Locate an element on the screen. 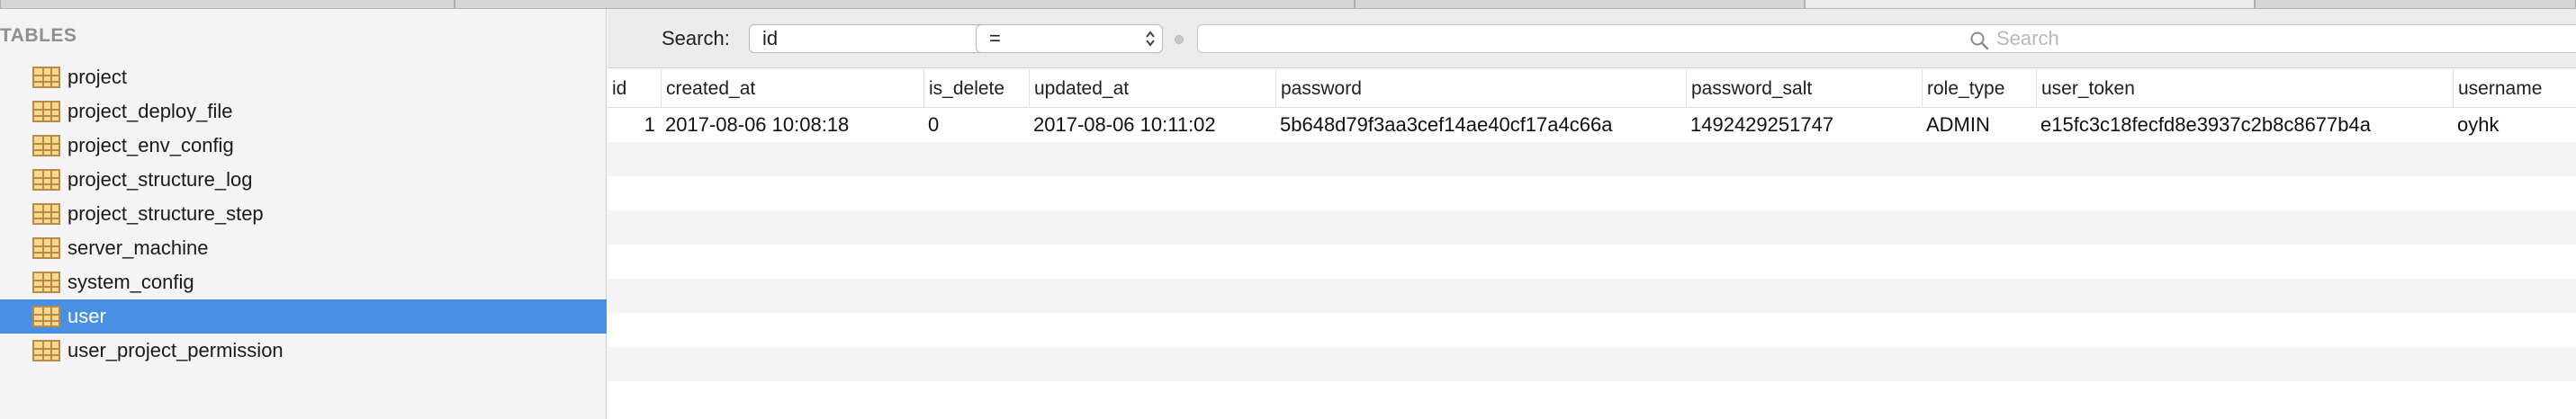 Image resolution: width=2576 pixels, height=419 pixels. column-header: created_at is located at coordinates (792, 88).